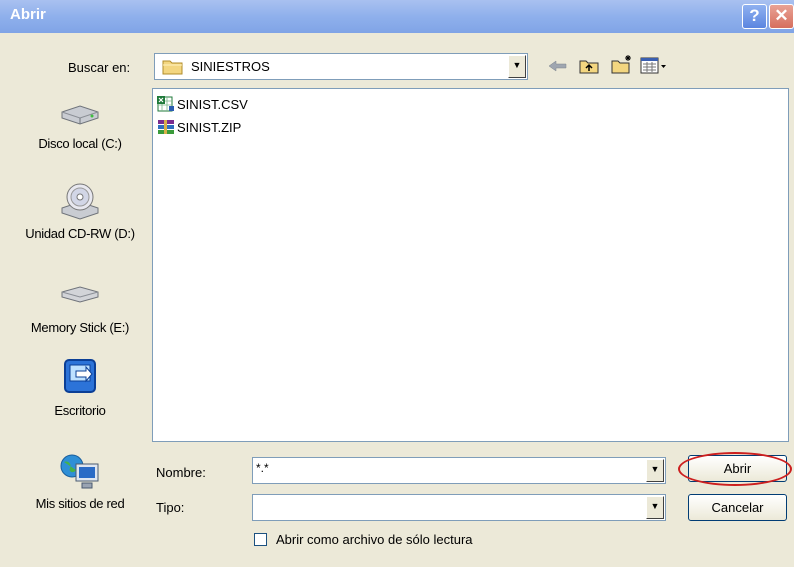  What do you see at coordinates (80, 233) in the screenshot?
I see `place-label: Unidad CD-RW (D:)` at bounding box center [80, 233].